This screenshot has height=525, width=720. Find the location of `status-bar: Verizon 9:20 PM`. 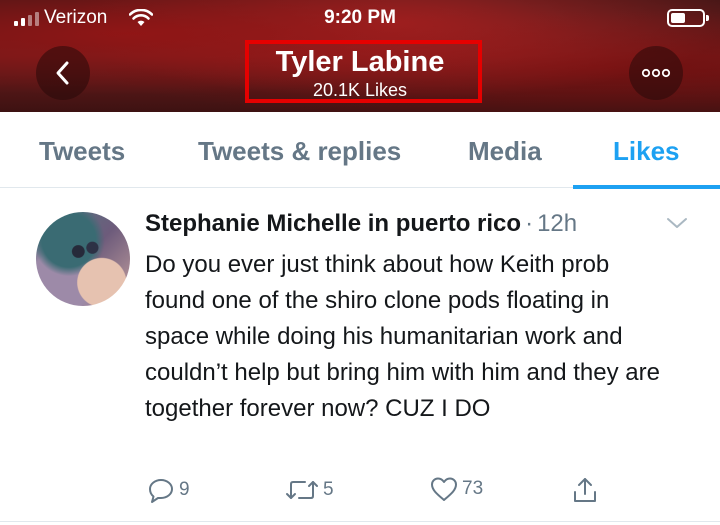

status-bar: Verizon 9:20 PM is located at coordinates (360, 18).